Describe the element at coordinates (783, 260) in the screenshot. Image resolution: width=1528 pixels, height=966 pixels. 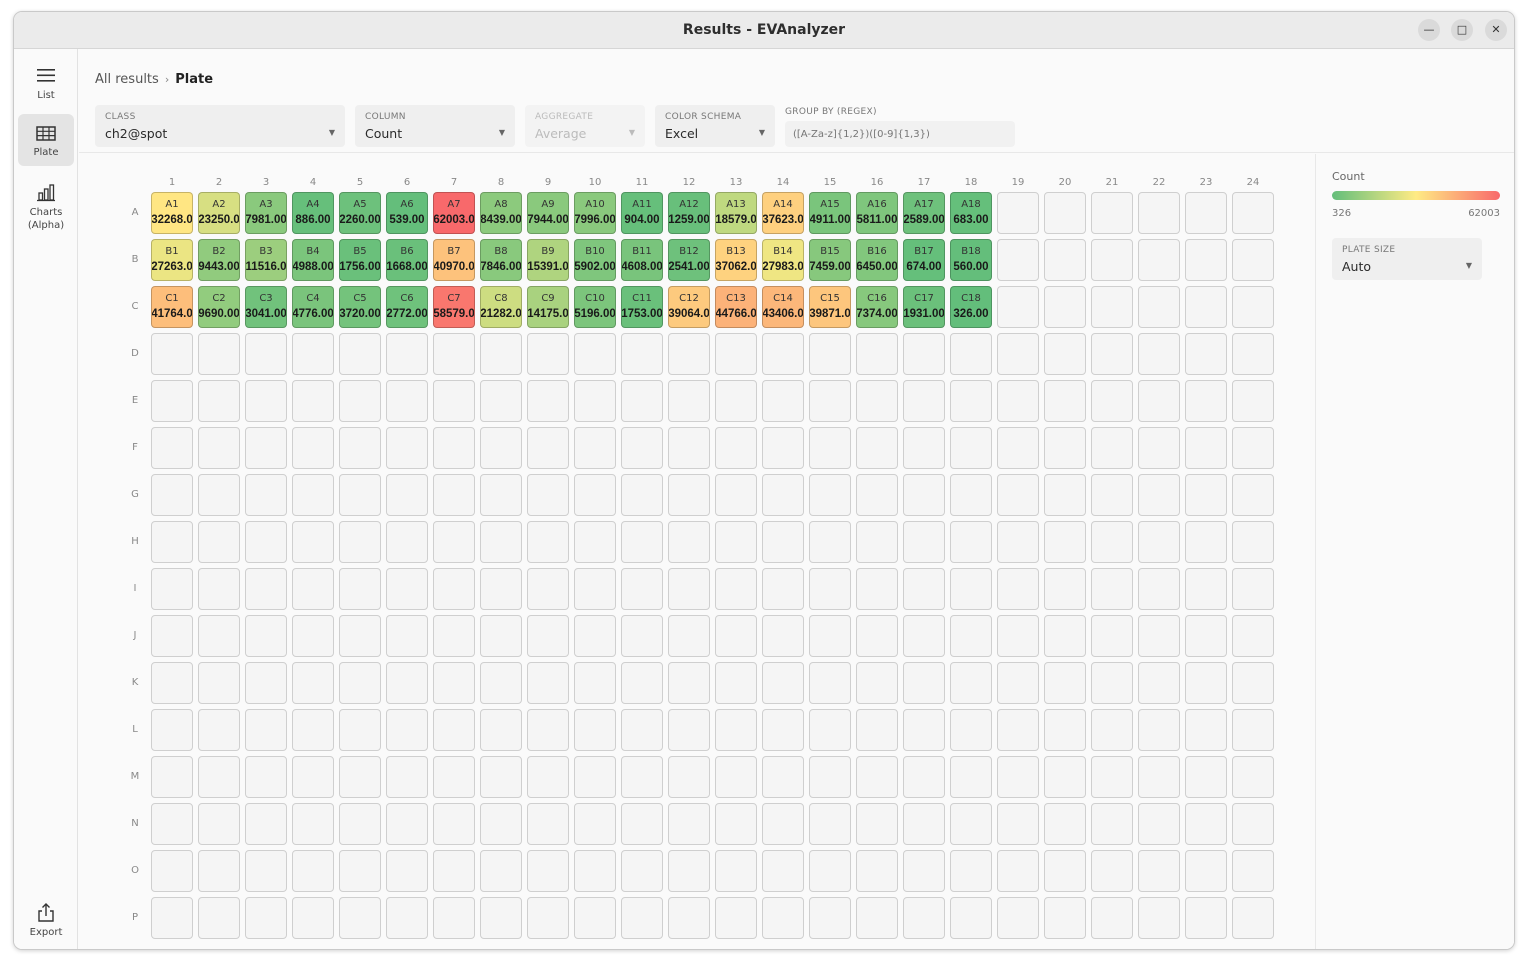
I see `plate-well: B14 27983.0` at that location.